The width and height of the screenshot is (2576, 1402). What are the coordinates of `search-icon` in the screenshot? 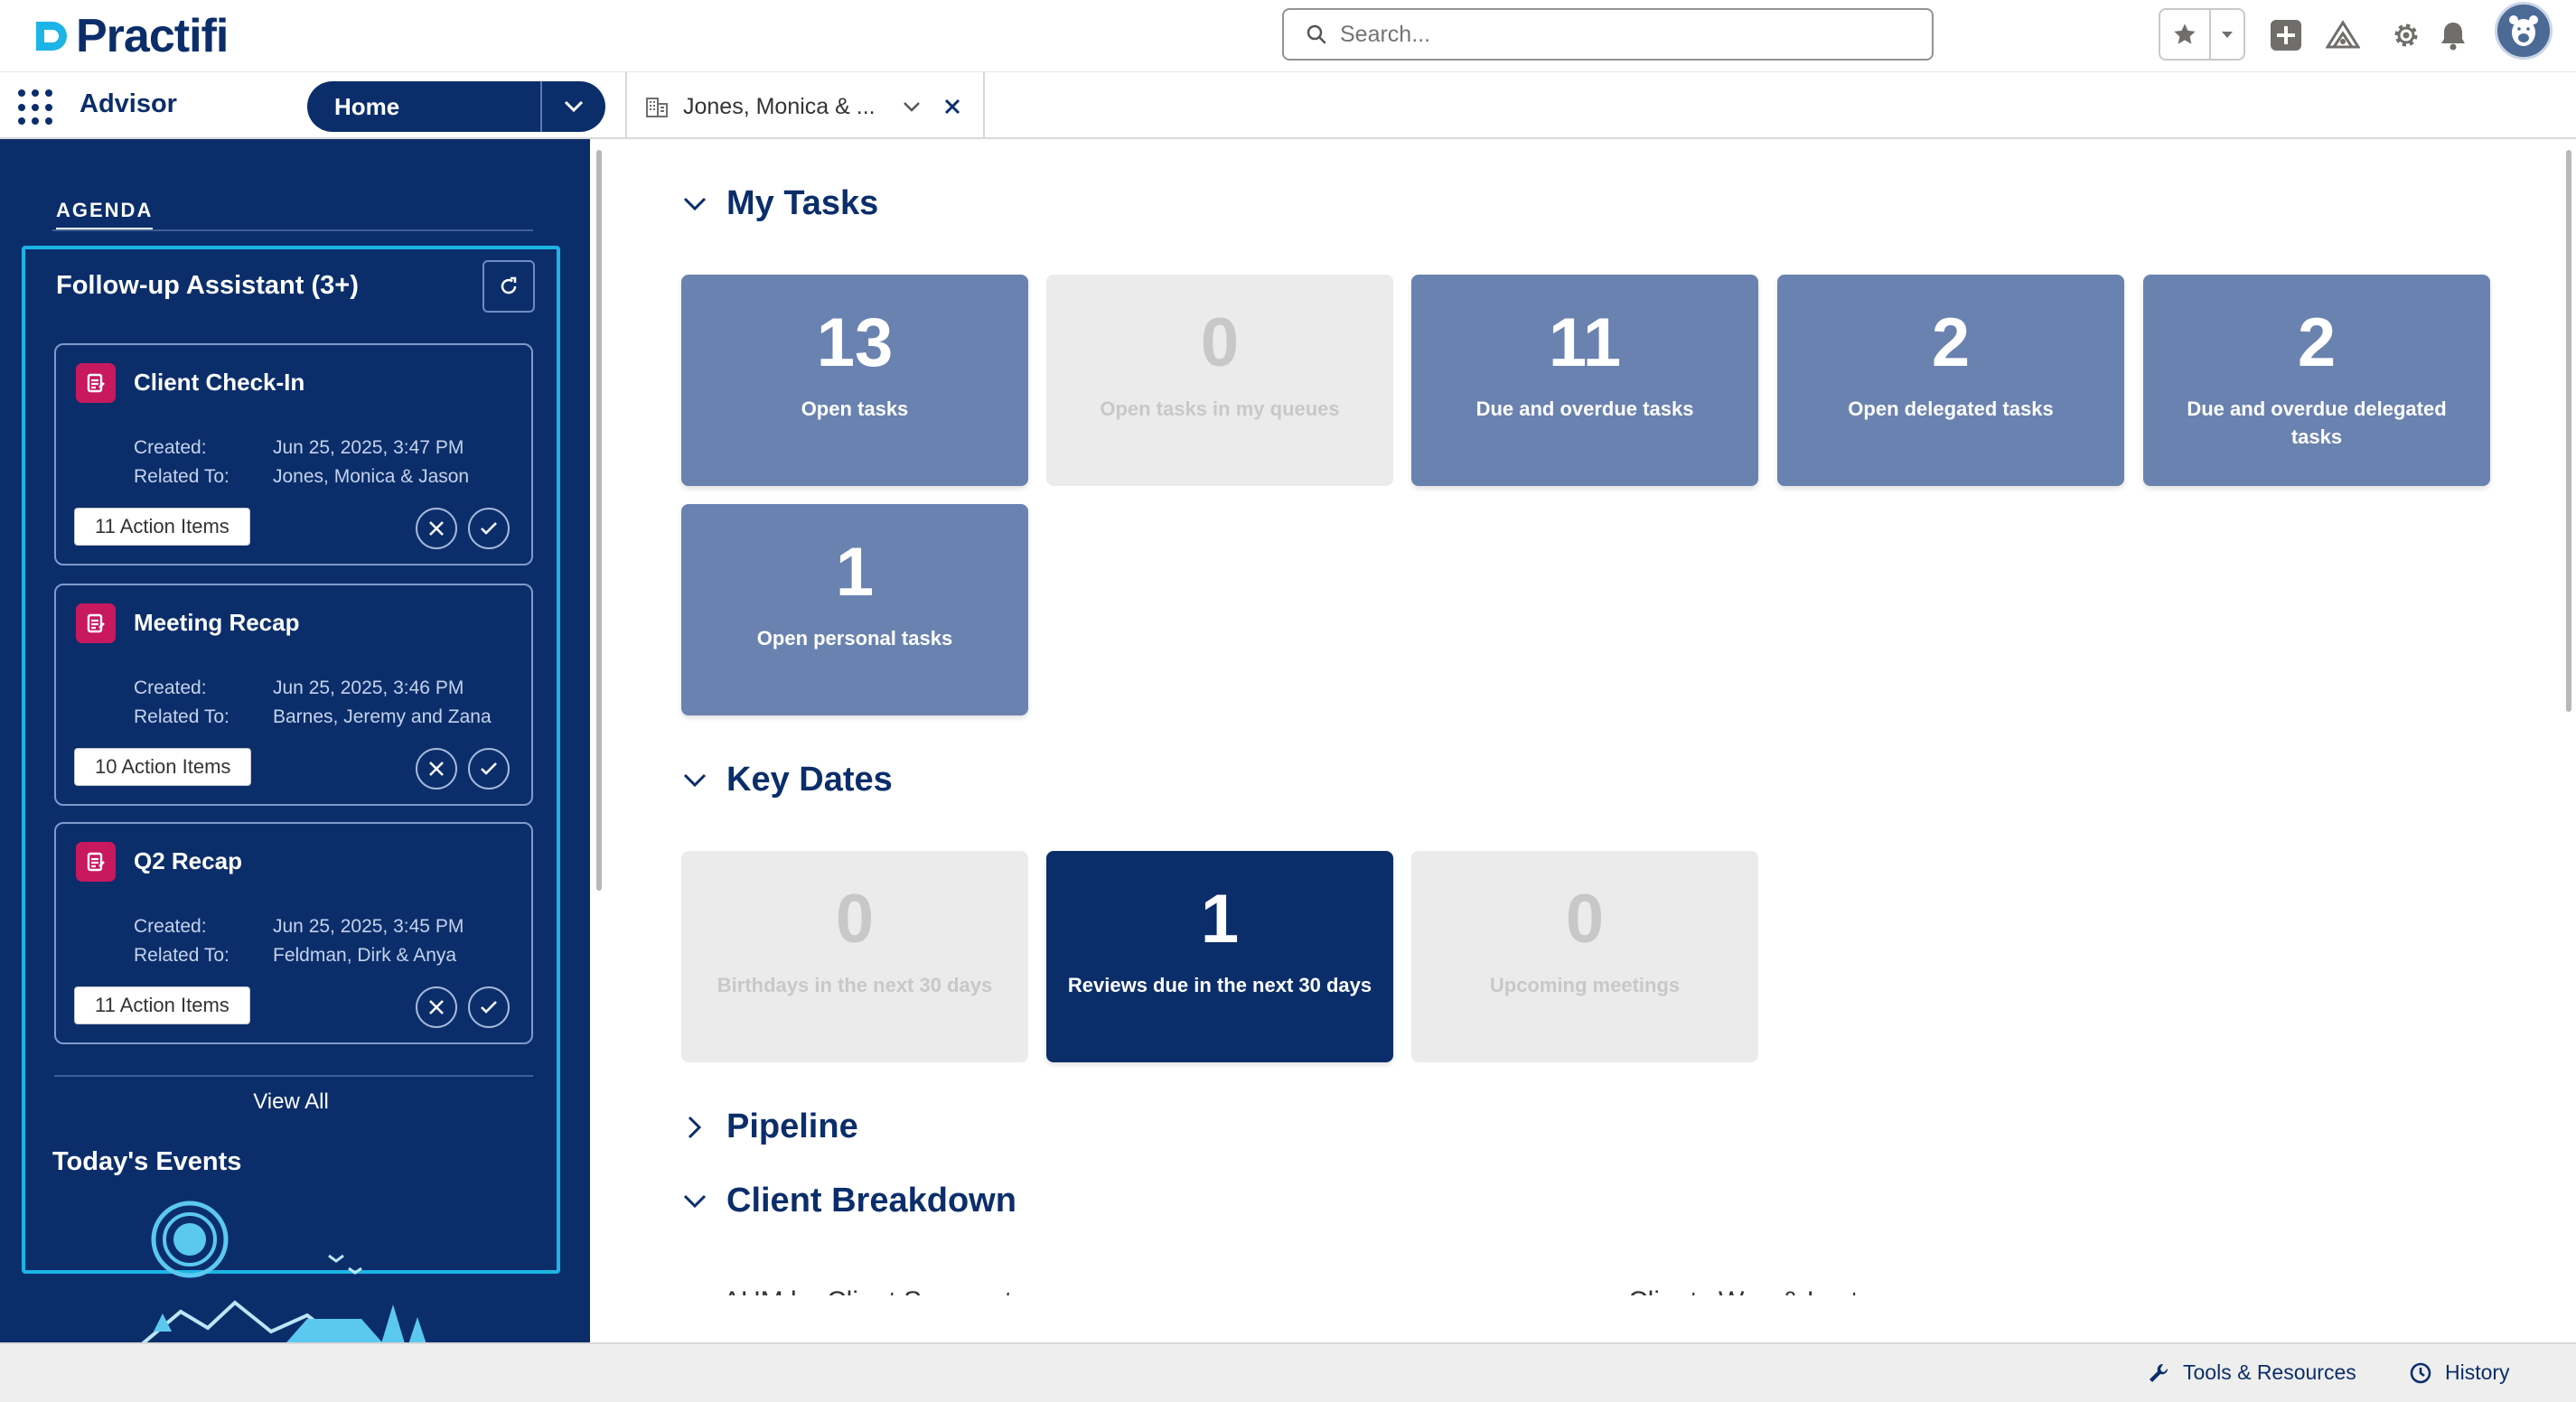 It's located at (1316, 34).